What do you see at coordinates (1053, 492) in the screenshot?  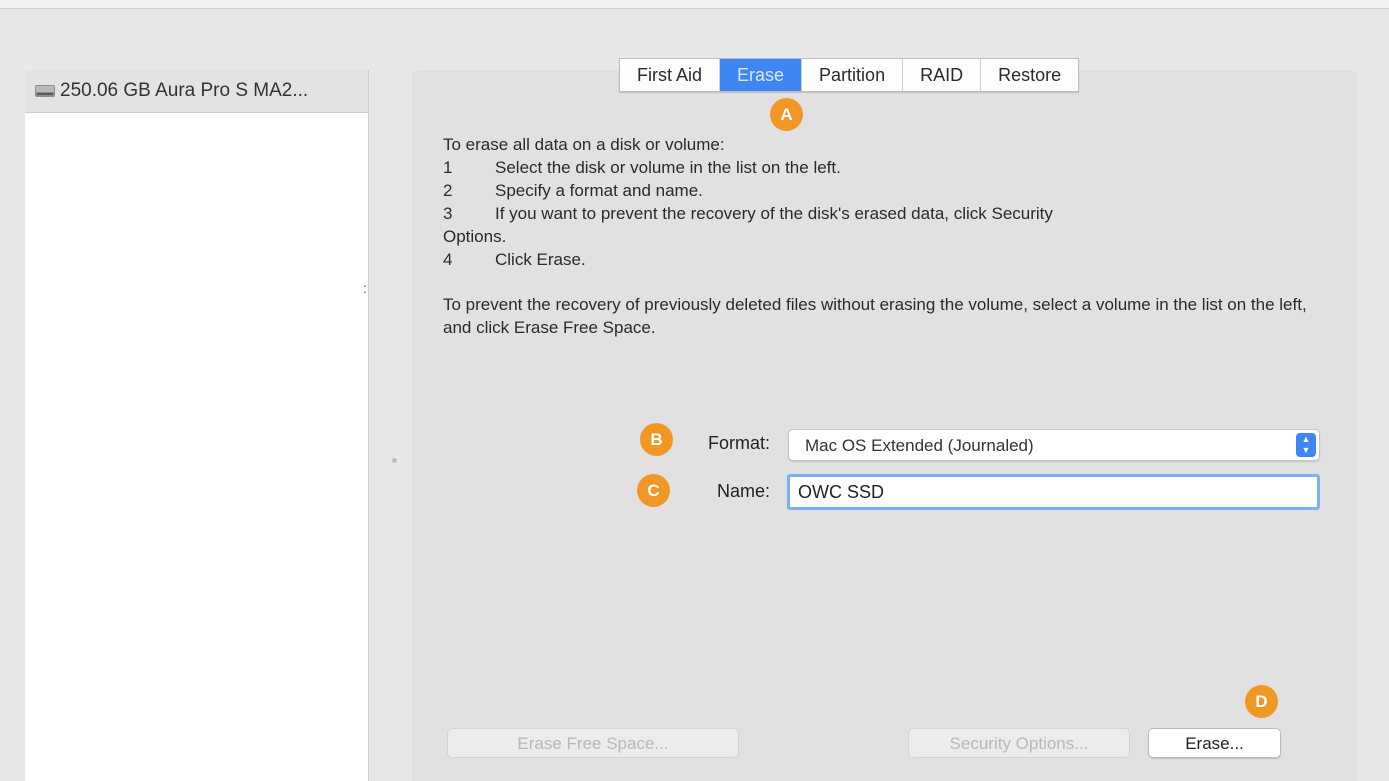 I see `name-input` at bounding box center [1053, 492].